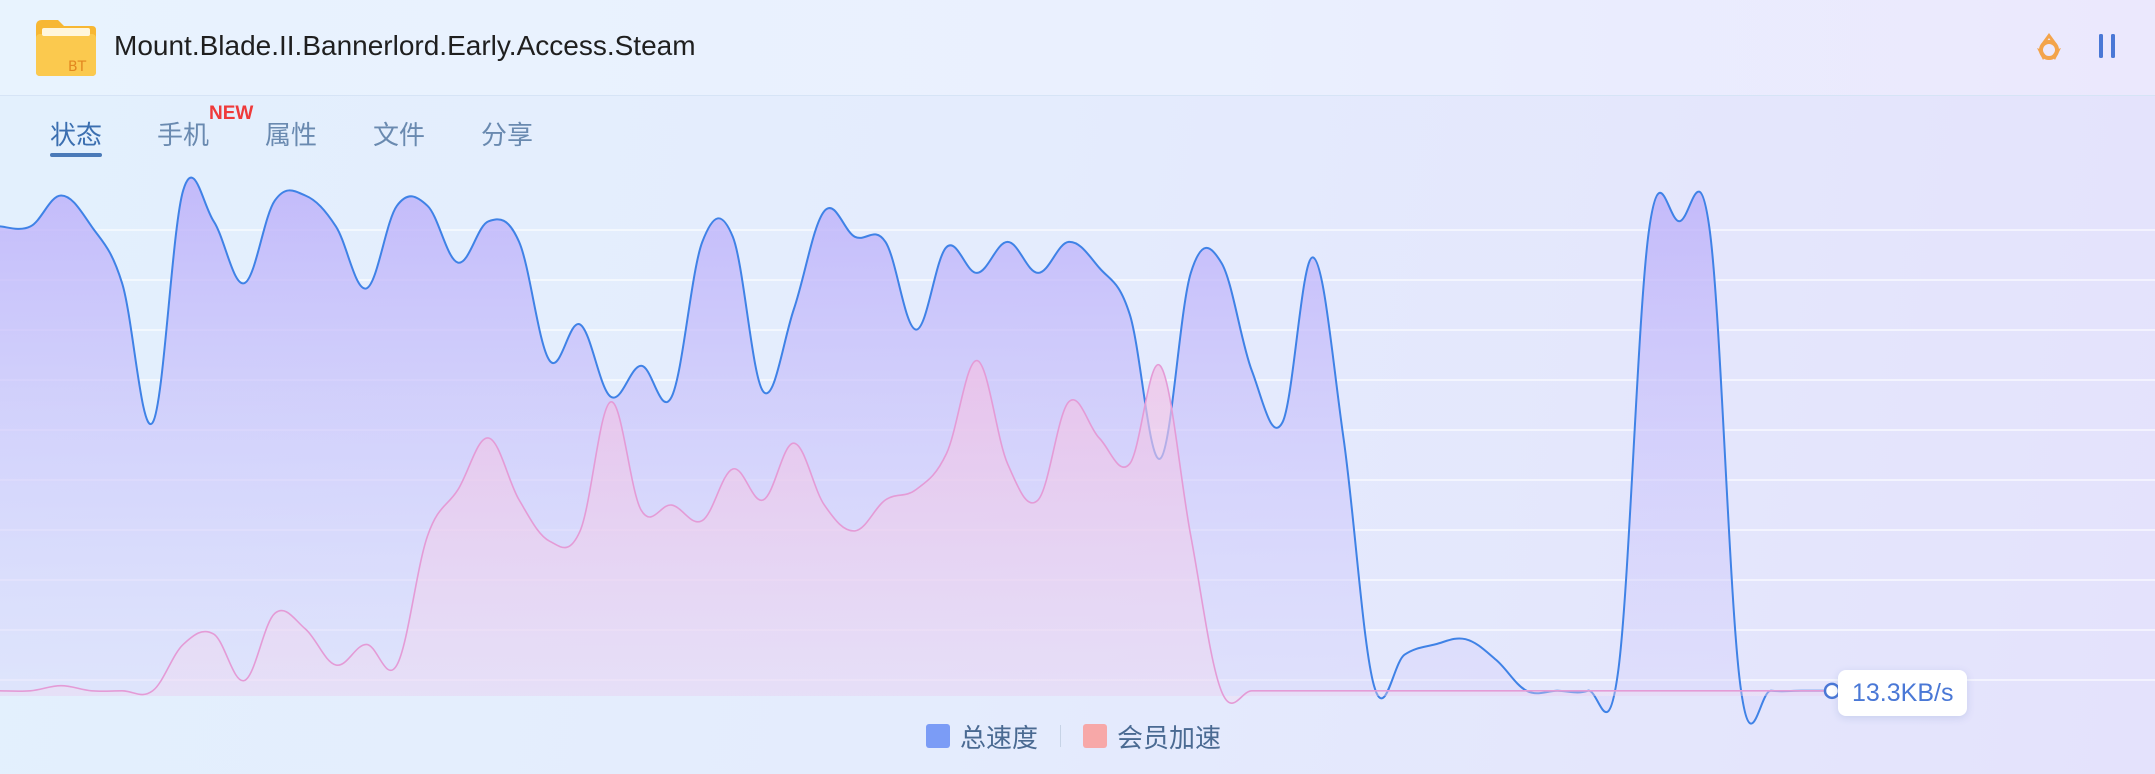  I want to click on legend-divider, so click(1061, 736).